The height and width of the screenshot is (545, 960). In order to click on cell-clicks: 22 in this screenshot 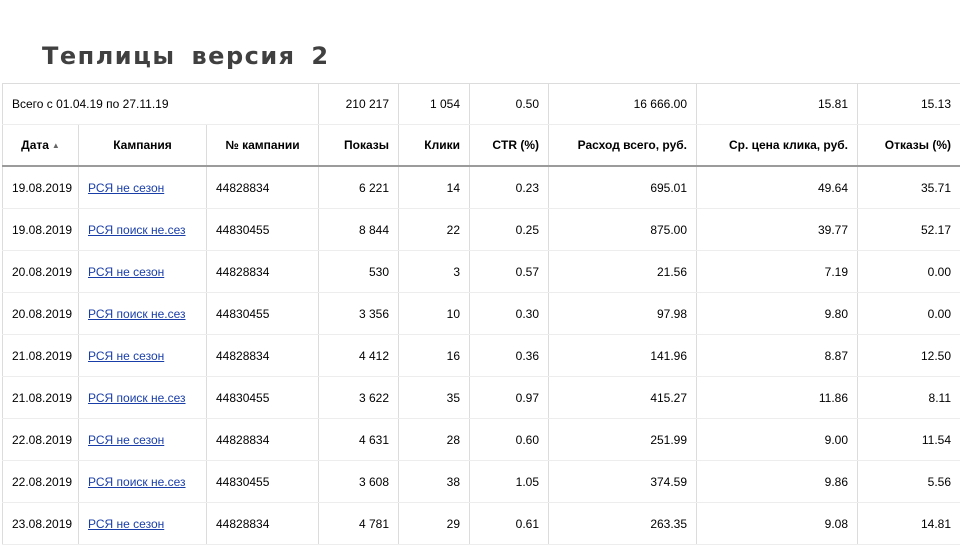, I will do `click(434, 230)`.